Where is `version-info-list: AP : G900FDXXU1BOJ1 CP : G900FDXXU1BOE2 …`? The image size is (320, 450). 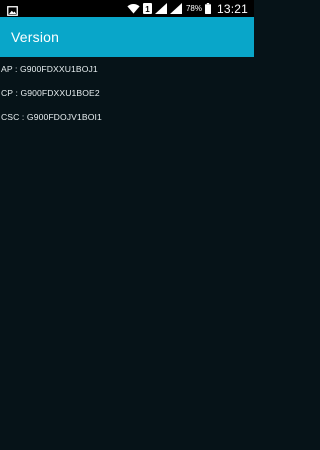 version-info-list: AP : G900FDXXU1BOJ1 CP : G900FDXXU1BOE2 … is located at coordinates (127, 93).